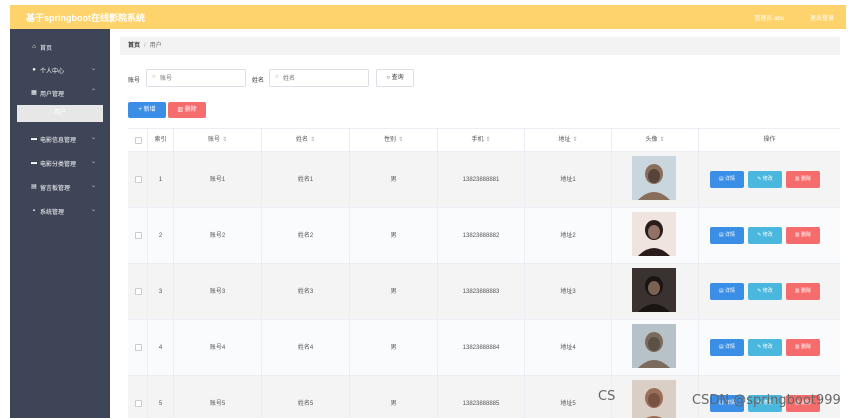  I want to click on sidebar-item-label: 电影分类管理, so click(58, 165).